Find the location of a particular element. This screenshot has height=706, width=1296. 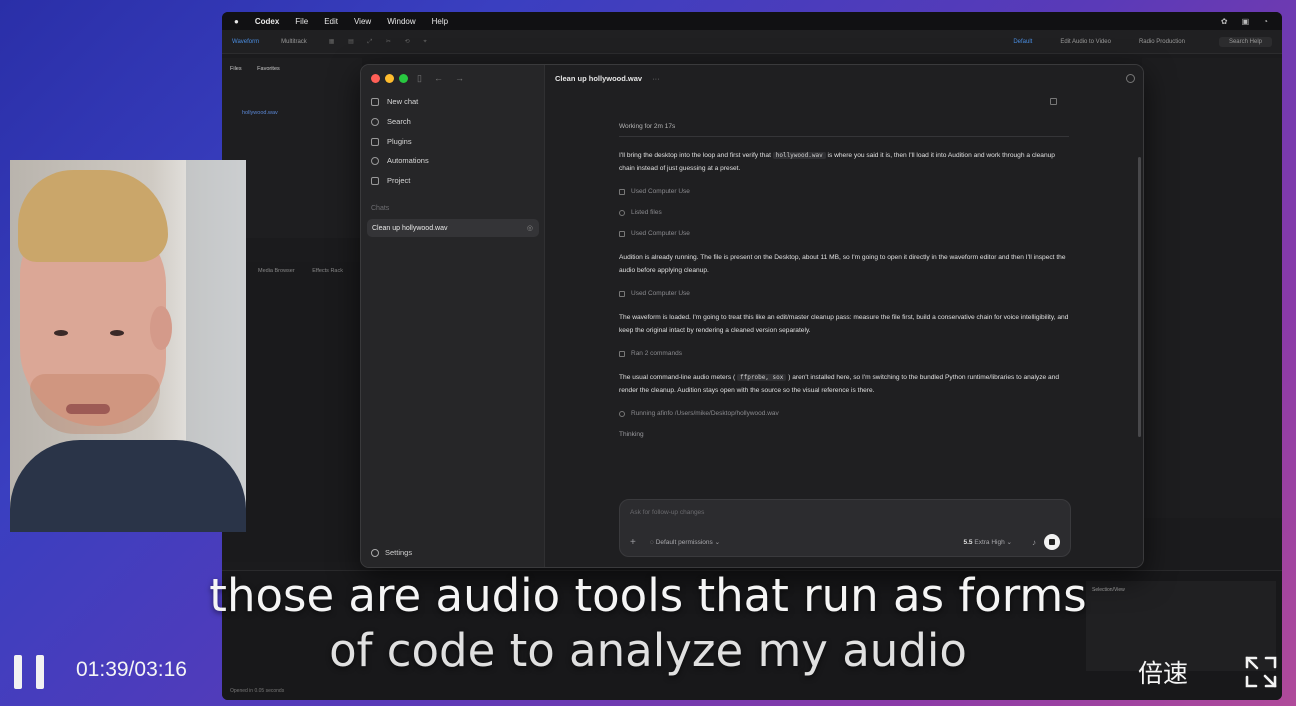

tool-step: Ran 2 commands is located at coordinates (844, 353).